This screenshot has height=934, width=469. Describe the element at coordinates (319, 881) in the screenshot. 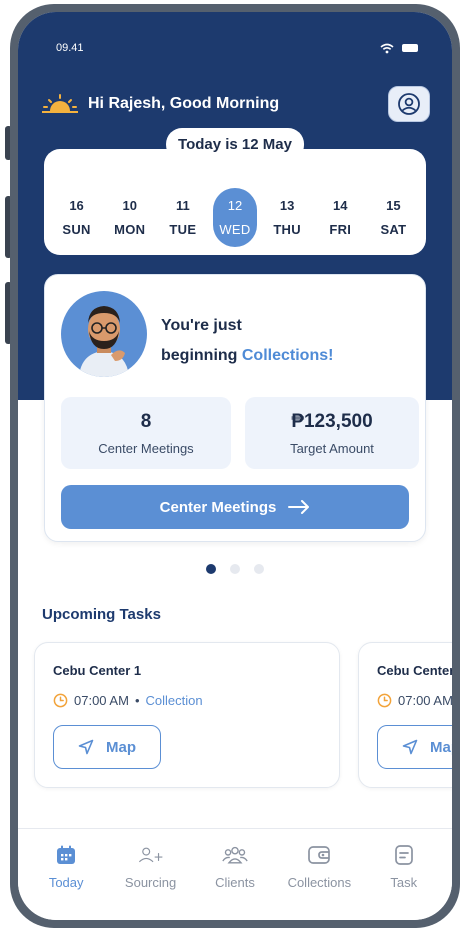

I see `nav-collections: Collections` at that location.